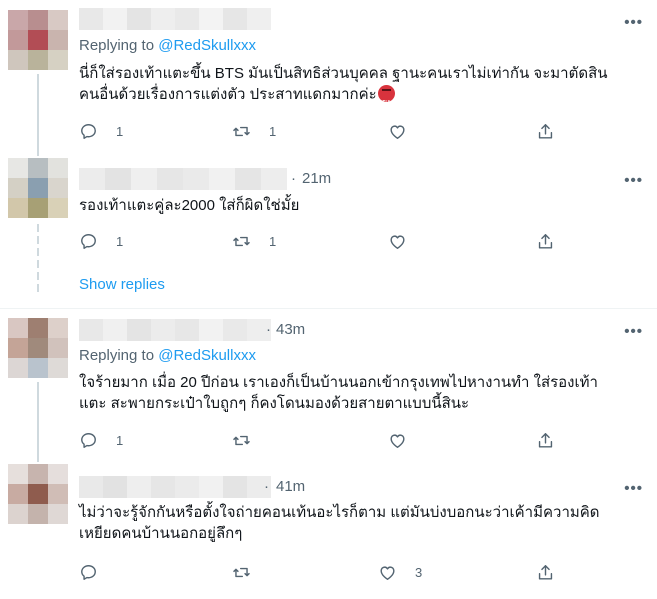  What do you see at coordinates (122, 284) in the screenshot?
I see `show-replies-link: Show replies` at bounding box center [122, 284].